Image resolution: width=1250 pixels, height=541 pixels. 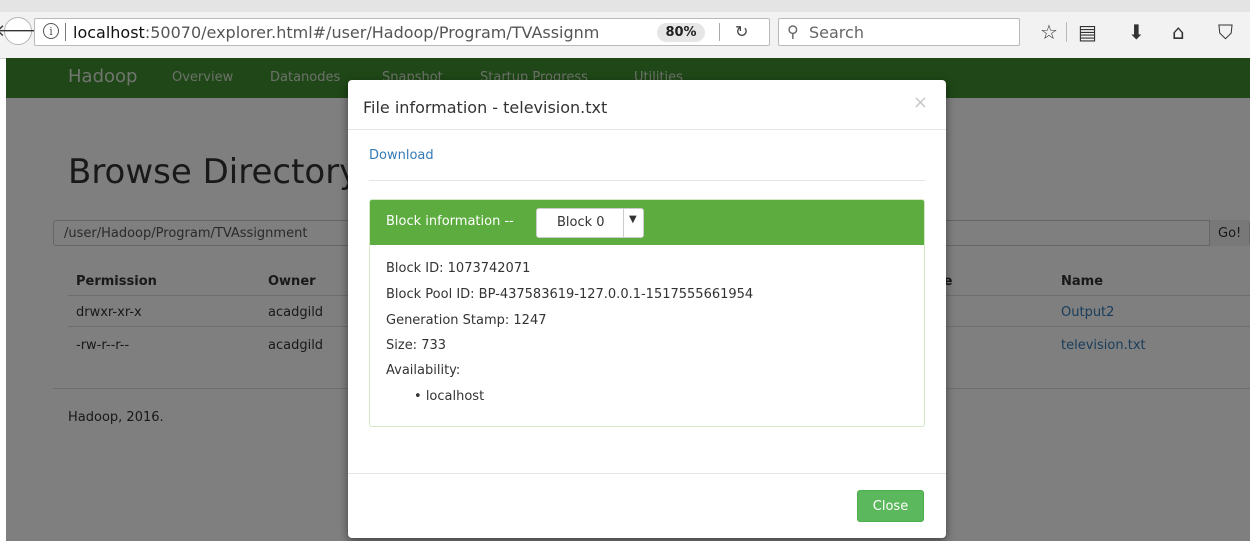 I want to click on block-size: Size: 733, so click(x=416, y=345).